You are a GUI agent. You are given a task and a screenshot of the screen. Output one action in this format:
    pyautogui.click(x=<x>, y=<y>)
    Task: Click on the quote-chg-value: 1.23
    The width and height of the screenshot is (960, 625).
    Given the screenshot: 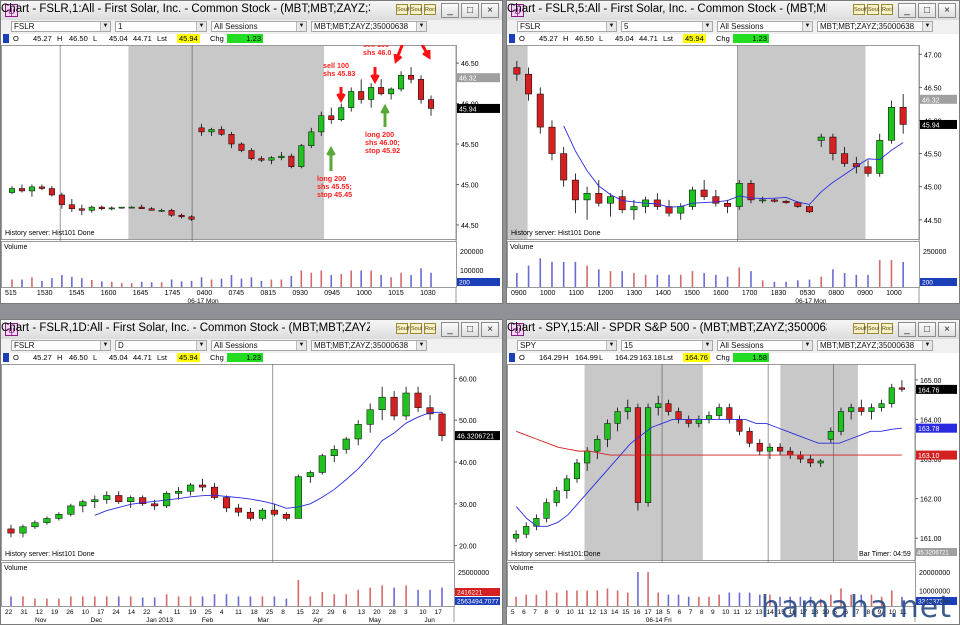 What is the action you would take?
    pyautogui.click(x=245, y=38)
    